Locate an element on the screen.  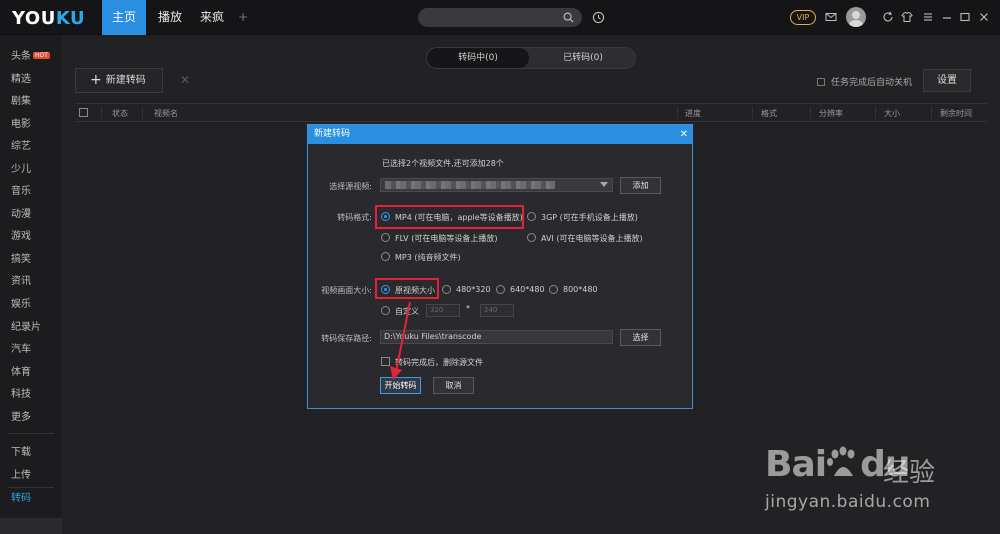
highlight-original-size-box is located at coordinates (407, 288).